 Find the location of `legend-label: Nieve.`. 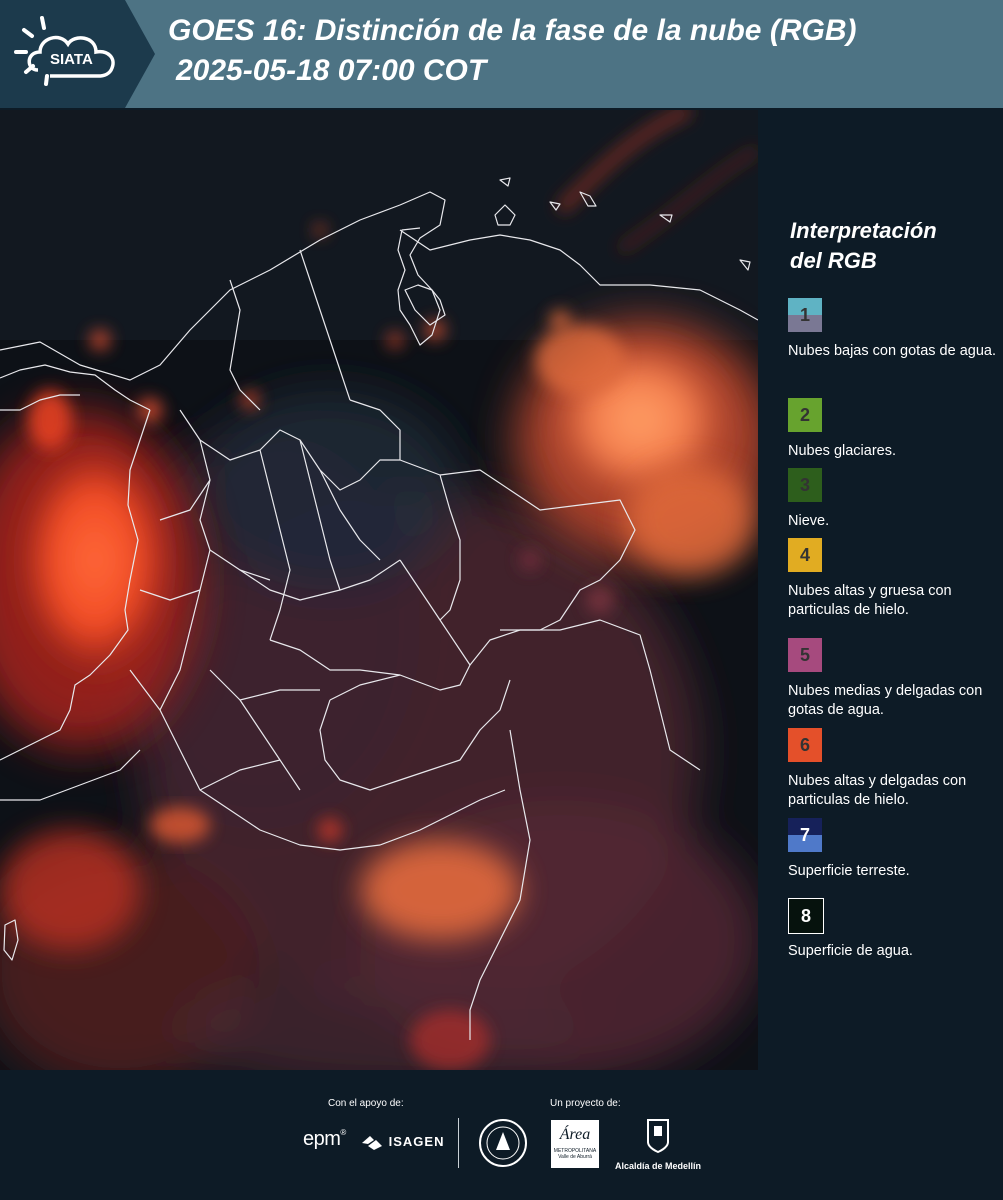

legend-label: Nieve. is located at coordinates (809, 521).